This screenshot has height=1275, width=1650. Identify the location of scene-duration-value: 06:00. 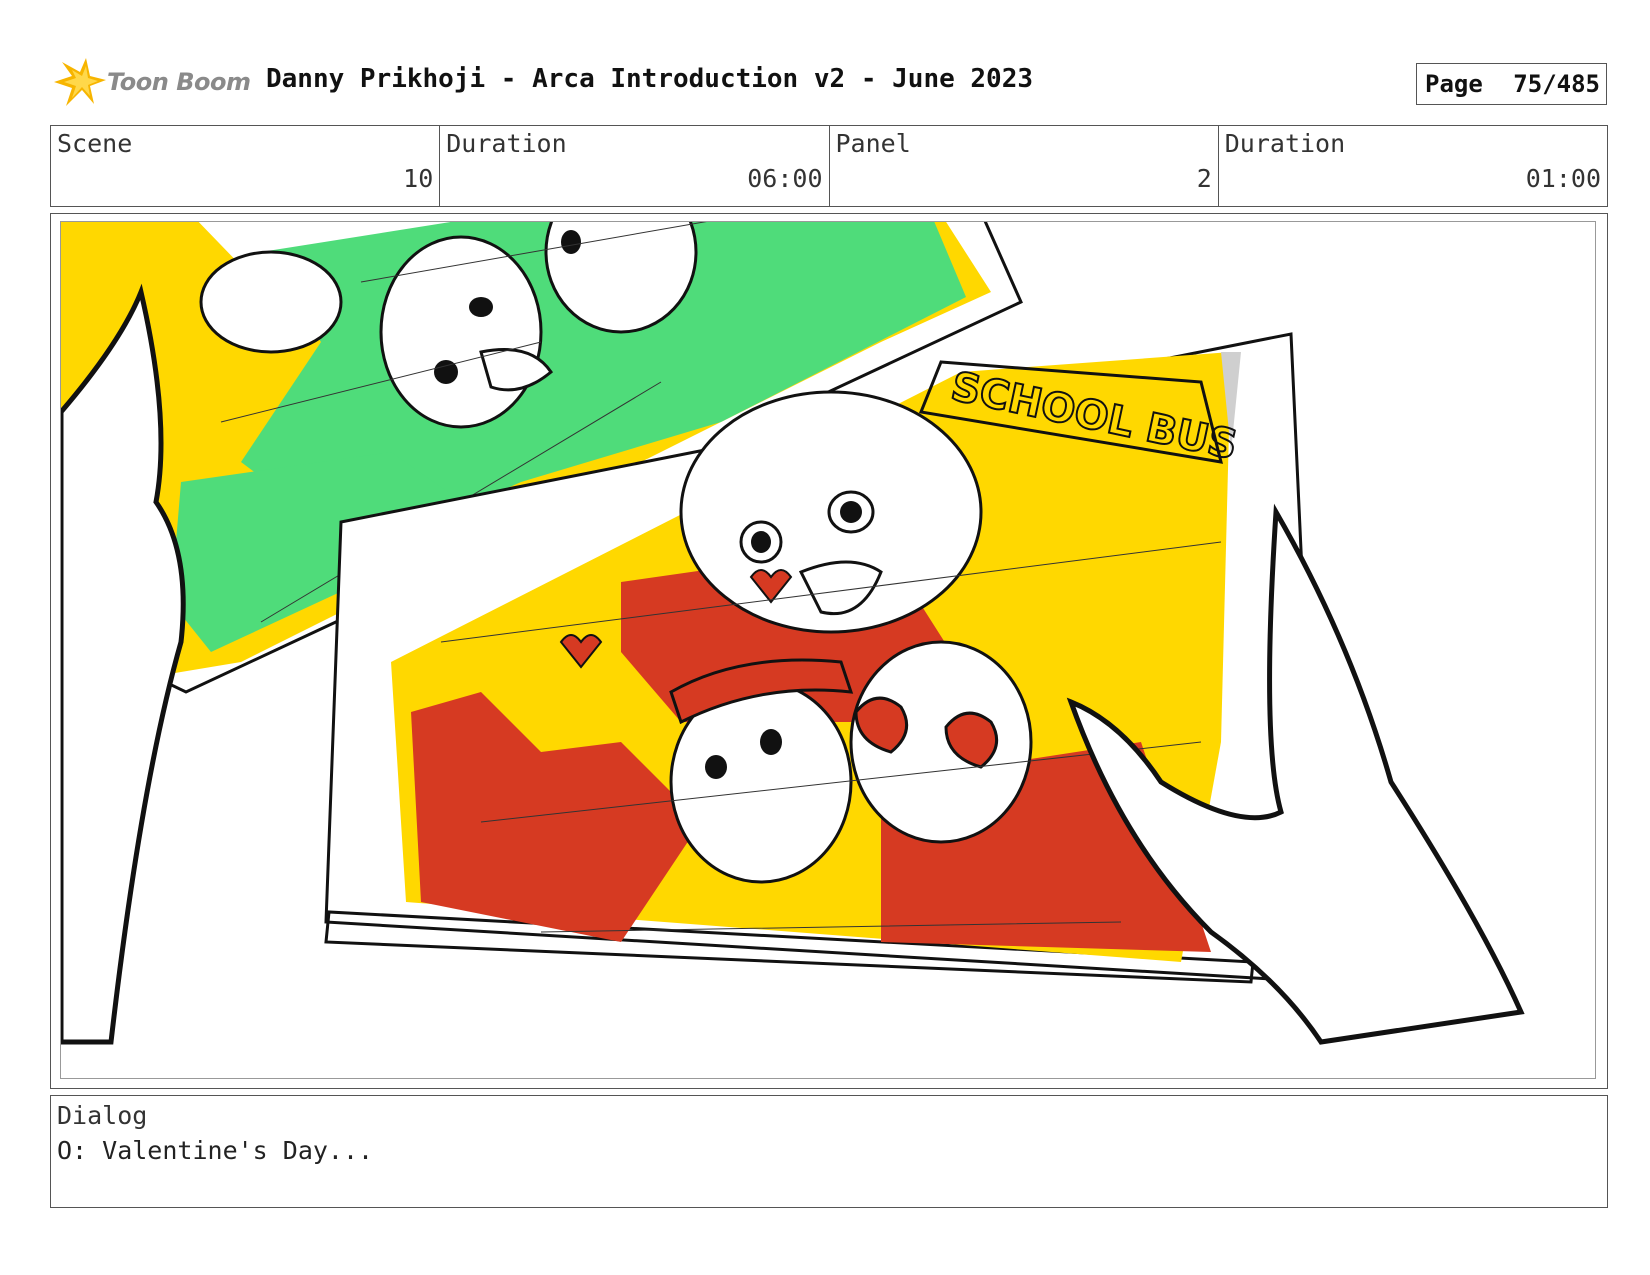
(785, 178).